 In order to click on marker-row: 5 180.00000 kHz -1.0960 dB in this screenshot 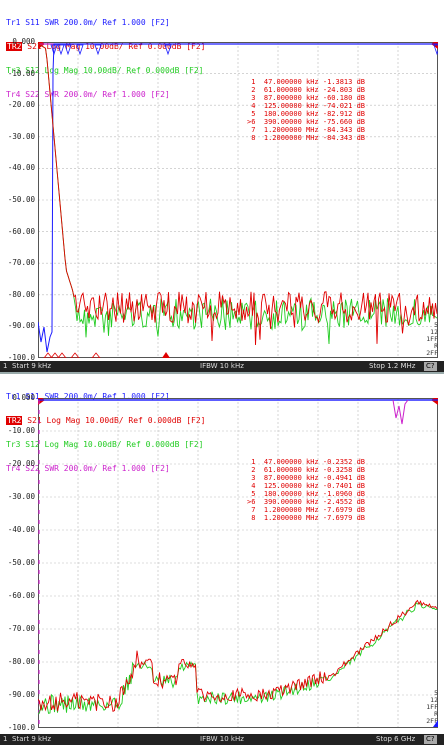, I will do `click(306, 494)`.